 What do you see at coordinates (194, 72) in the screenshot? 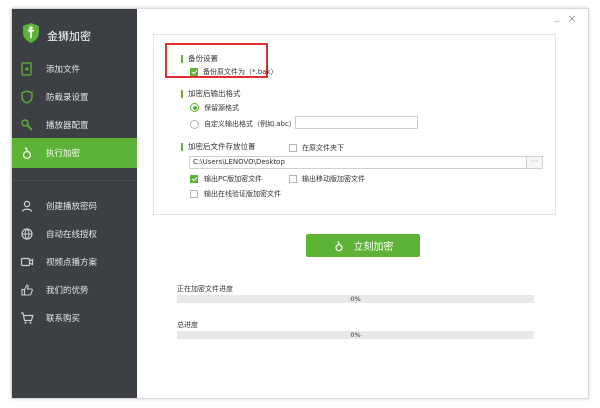
I see `backup-checkbox` at bounding box center [194, 72].